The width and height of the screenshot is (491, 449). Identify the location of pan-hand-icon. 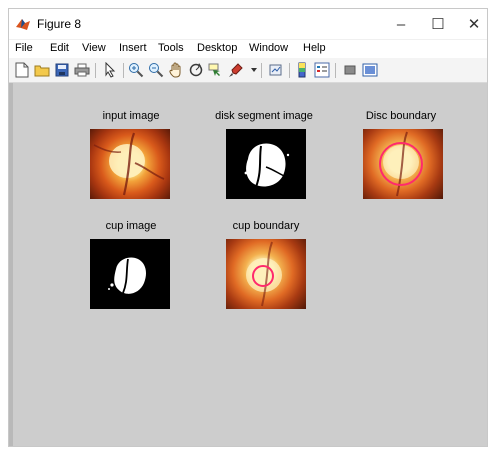
(176, 70).